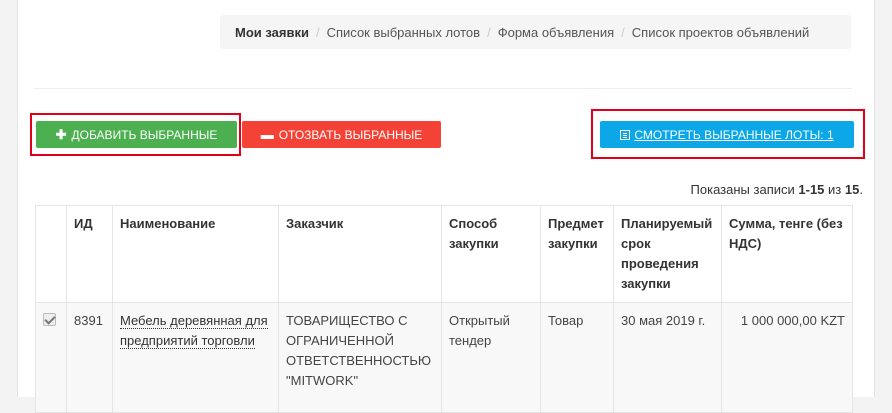 The height and width of the screenshot is (413, 892). What do you see at coordinates (360, 254) in the screenshot?
I see `column-header-customer: Заказчик` at bounding box center [360, 254].